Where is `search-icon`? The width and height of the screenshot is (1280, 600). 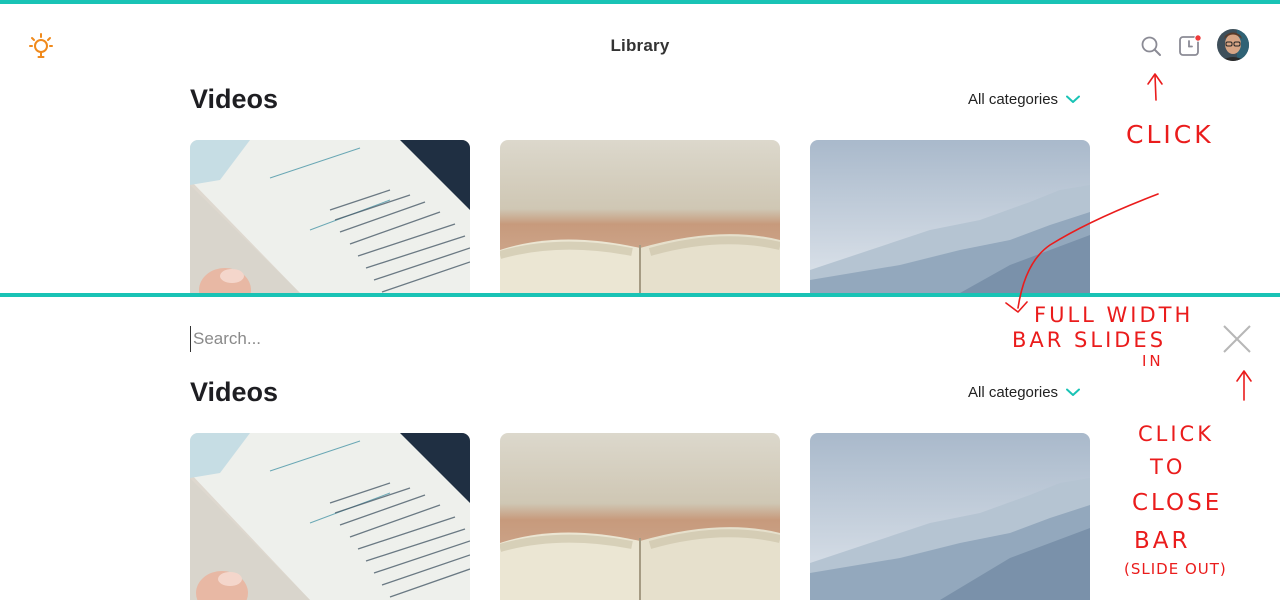
search-icon is located at coordinates (1151, 46).